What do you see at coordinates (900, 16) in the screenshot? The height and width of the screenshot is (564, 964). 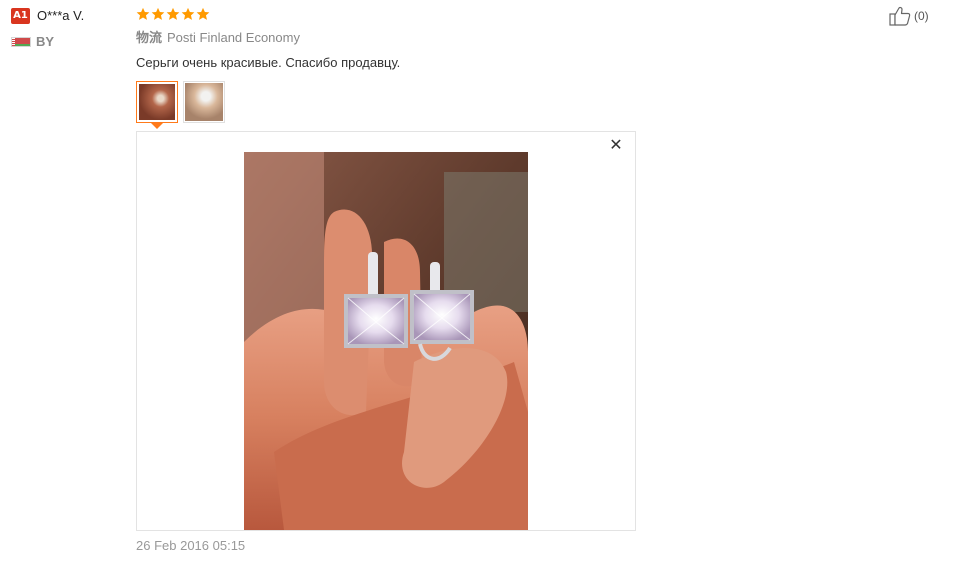 I see `thumbs-up-icon` at bounding box center [900, 16].